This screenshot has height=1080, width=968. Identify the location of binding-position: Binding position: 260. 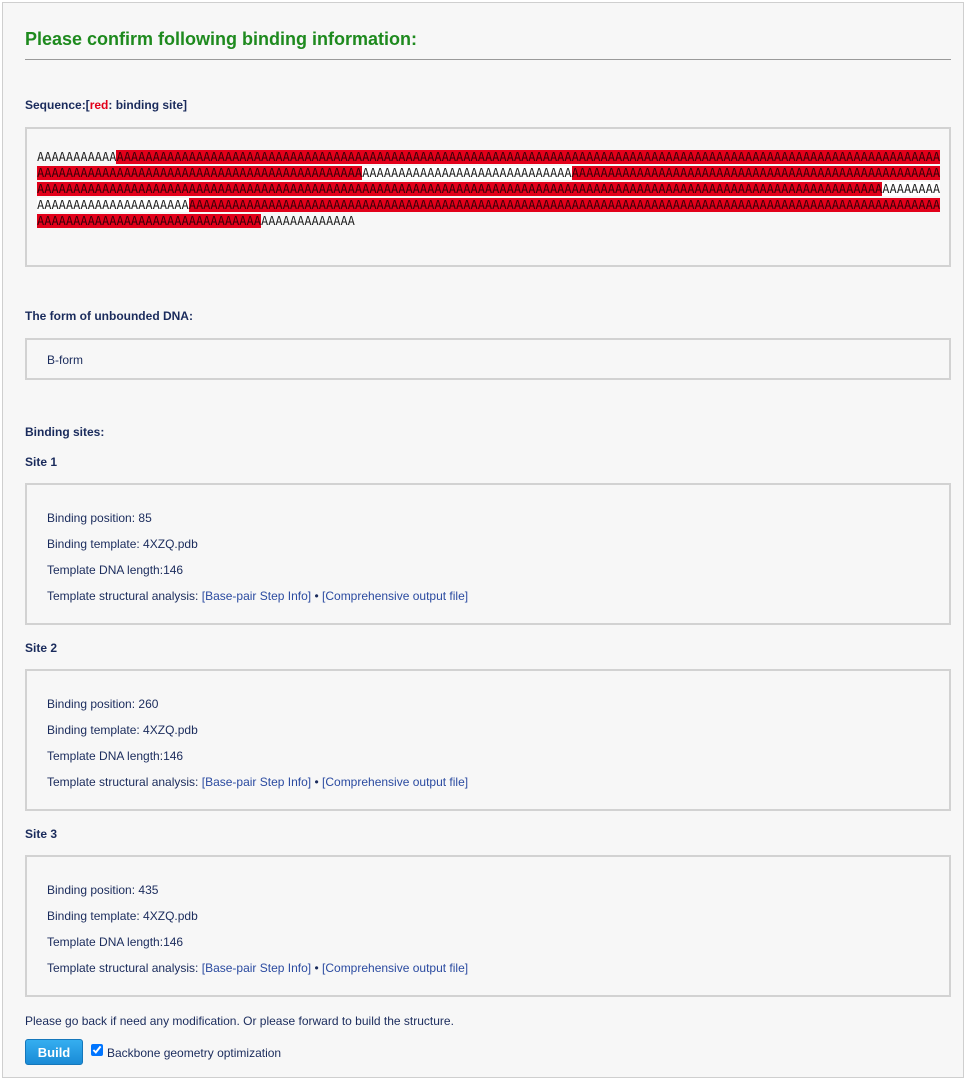
(103, 704).